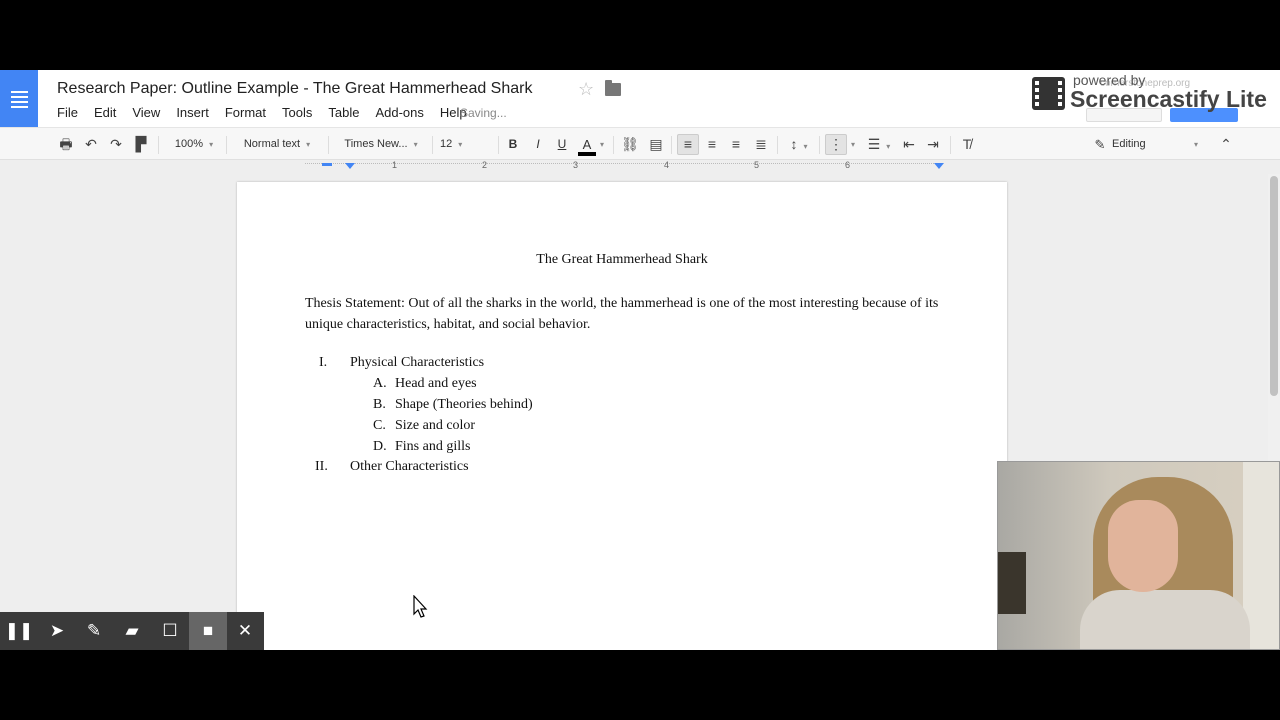 Image resolution: width=1280 pixels, height=720 pixels. I want to click on outline-item: Head and eyes, so click(436, 383).